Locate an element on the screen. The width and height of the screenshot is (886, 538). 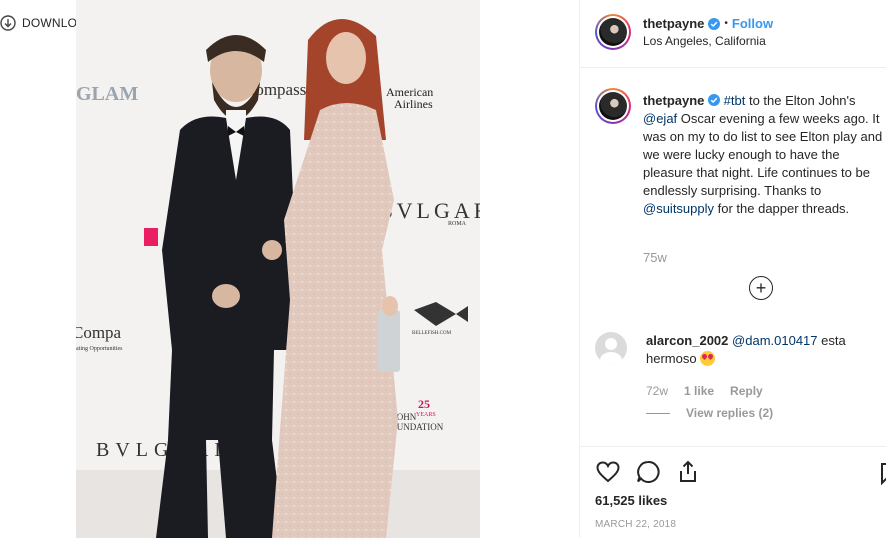
comment-text: alarcon_2002 @dam.010417 esta hermoso is located at coordinates (764, 350).